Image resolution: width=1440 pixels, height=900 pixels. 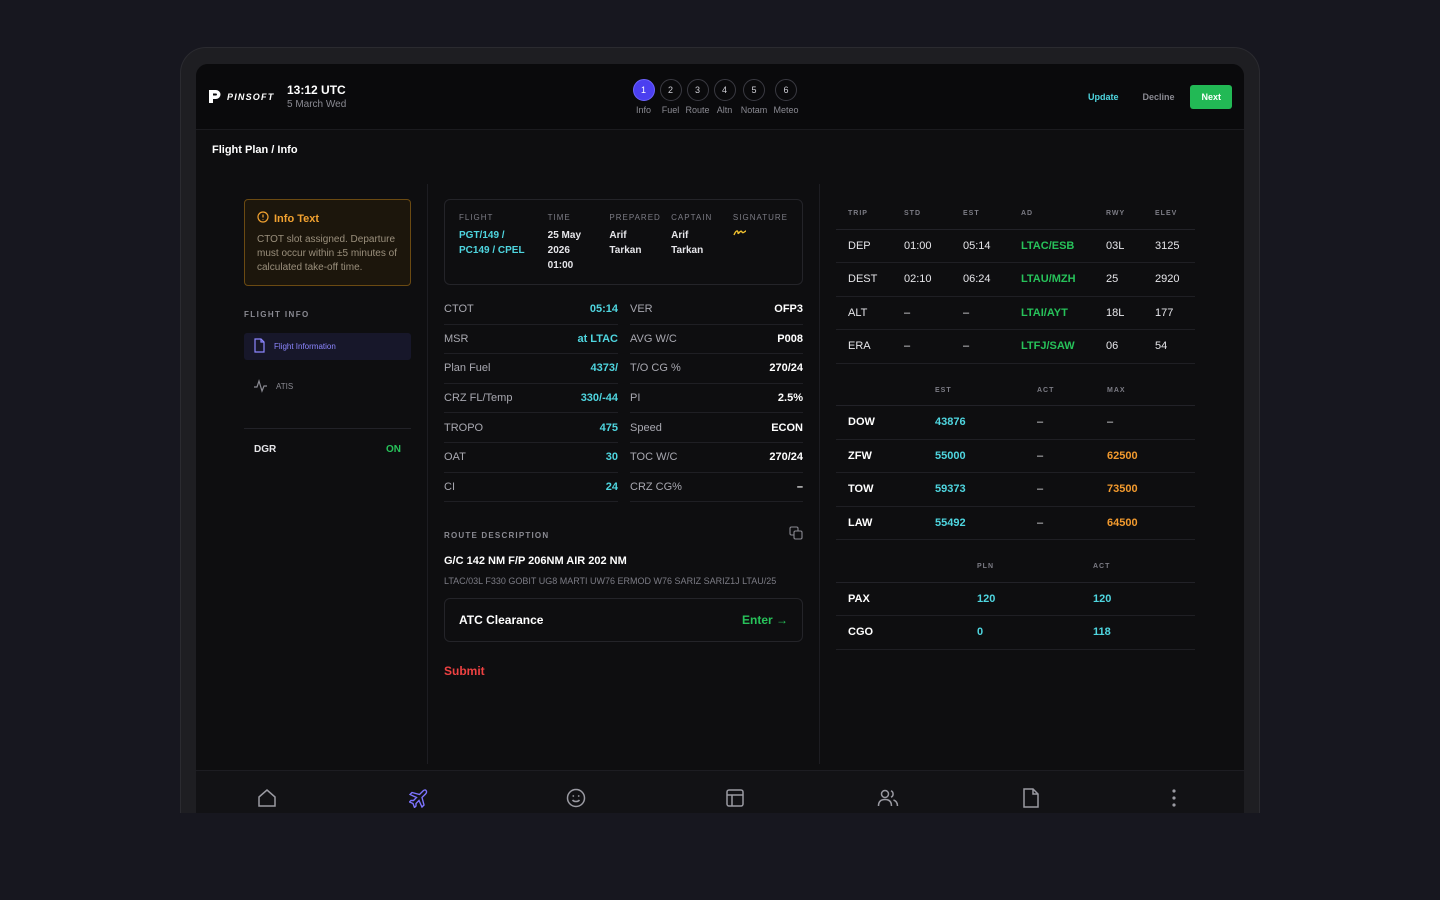 What do you see at coordinates (531, 310) in the screenshot?
I see `param-row: CTOT 05:14` at bounding box center [531, 310].